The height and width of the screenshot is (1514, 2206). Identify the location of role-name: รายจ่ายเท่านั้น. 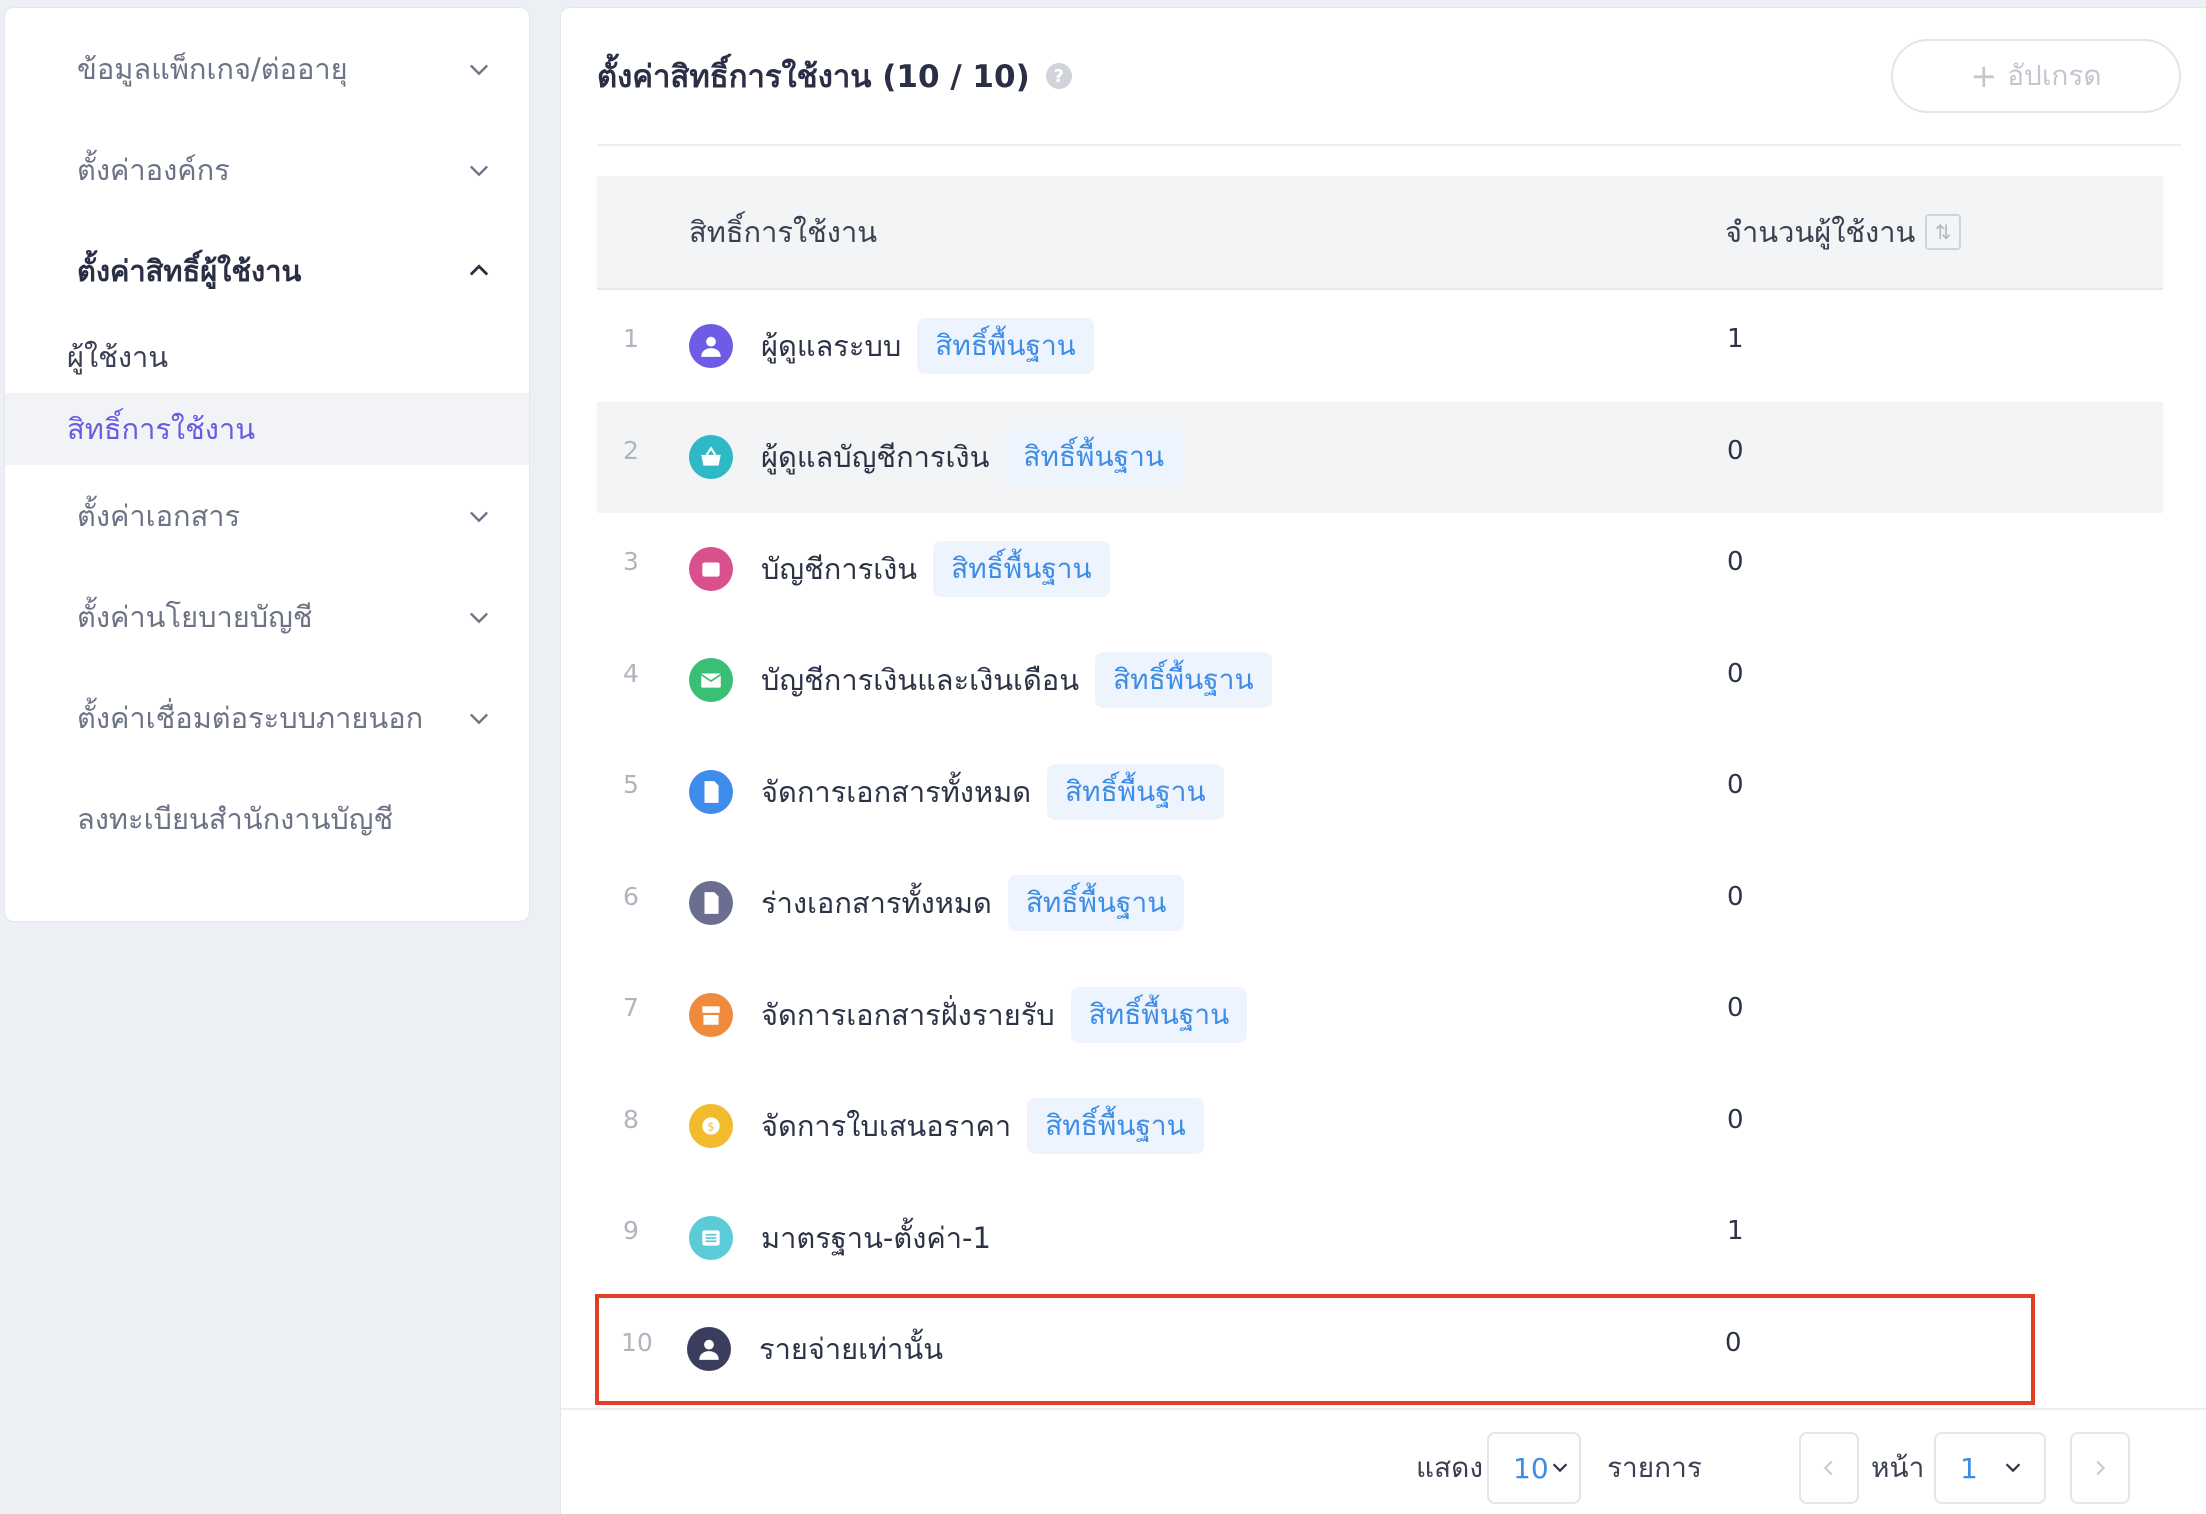
(851, 1349).